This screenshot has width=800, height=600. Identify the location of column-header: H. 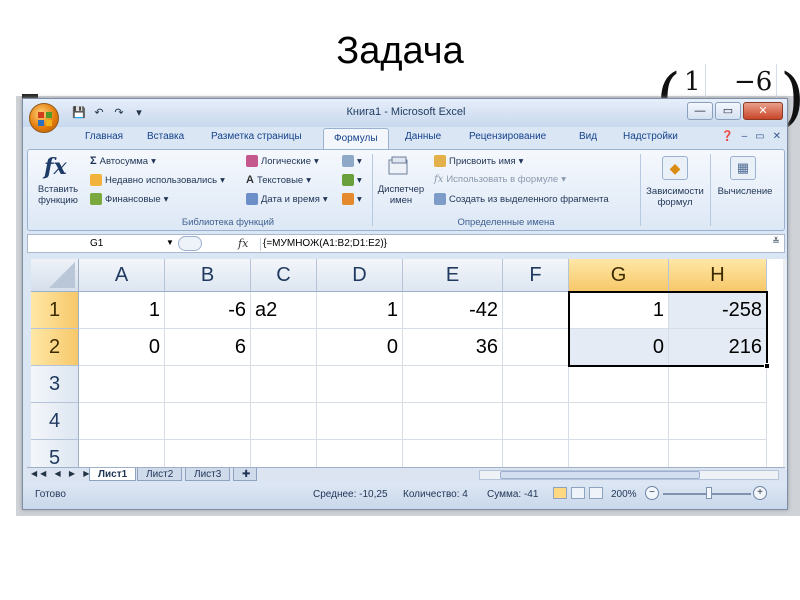
(718, 275).